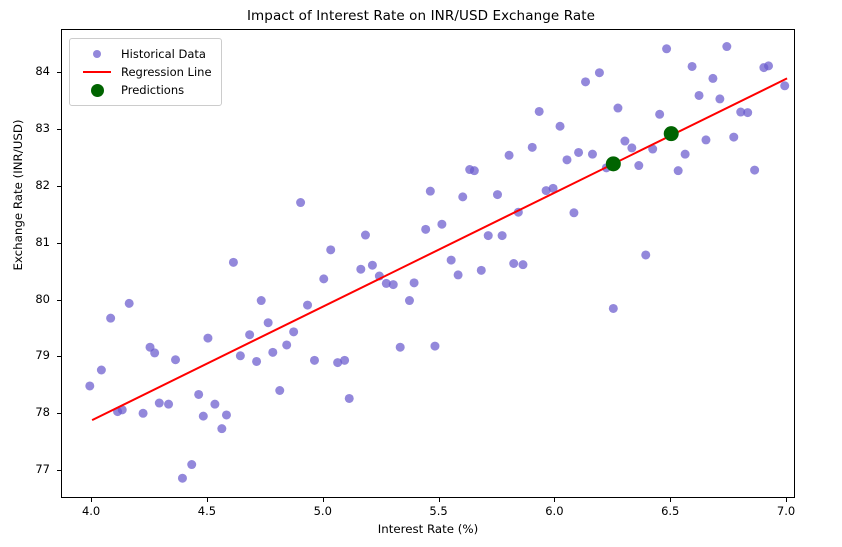 The image size is (842, 547). Describe the element at coordinates (42, 70) in the screenshot. I see `y-tick-label: 84` at that location.